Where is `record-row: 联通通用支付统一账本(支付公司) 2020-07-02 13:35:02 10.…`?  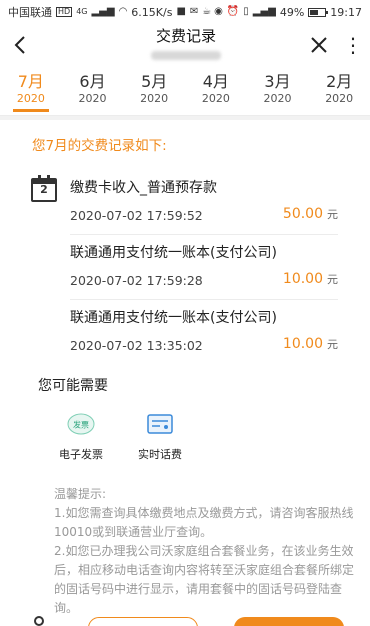 record-row: 联通通用支付统一账本(支付公司) 2020-07-02 13:35:02 10.… is located at coordinates (204, 330).